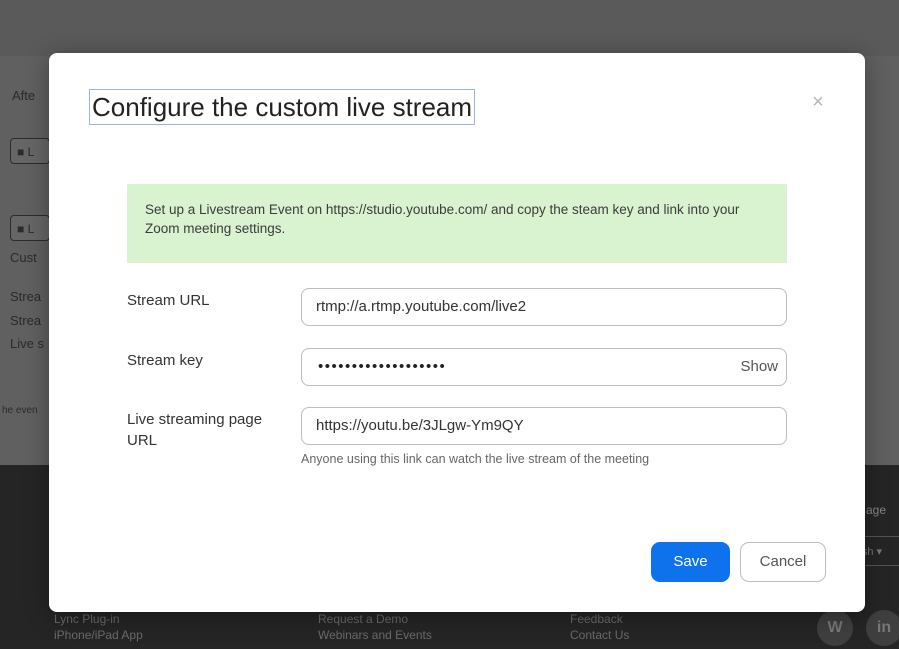  Describe the element at coordinates (375, 635) in the screenshot. I see `footer-link: Webinars and Events` at that location.